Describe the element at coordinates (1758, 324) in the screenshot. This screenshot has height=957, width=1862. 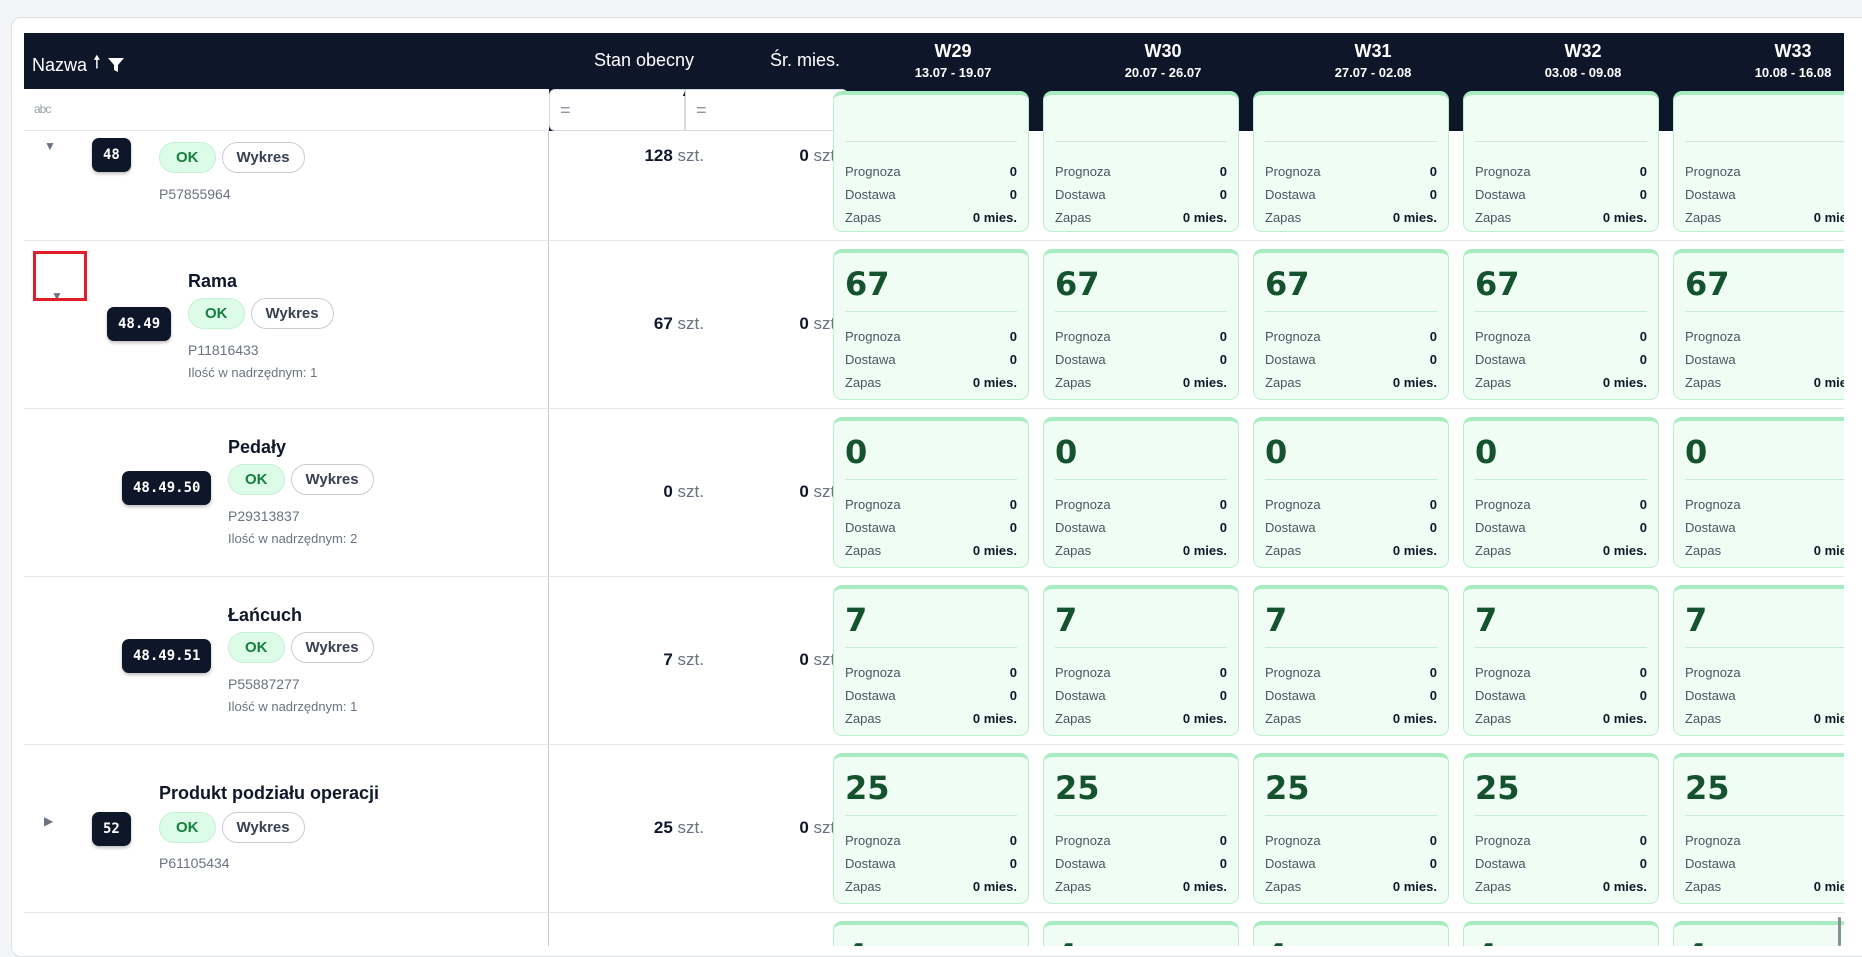
I see `week-card: 67 Prognoza Dostawa Zapas 0 mie` at that location.